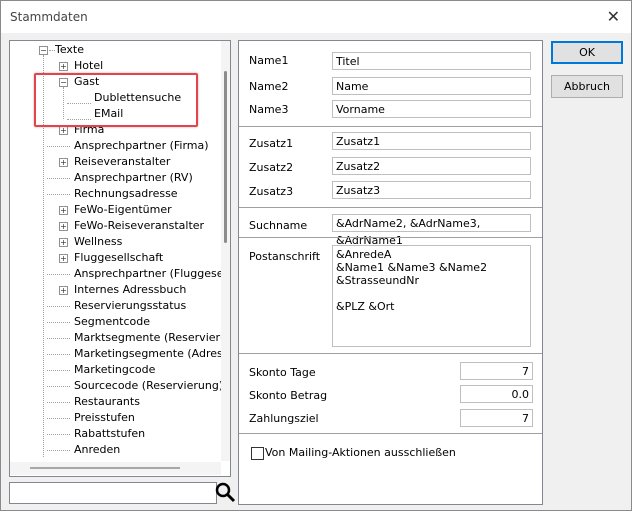 This screenshot has width=632, height=511. I want to click on mailing-exclude-label: Von Mailing-Aktionen ausschließen, so click(360, 452).